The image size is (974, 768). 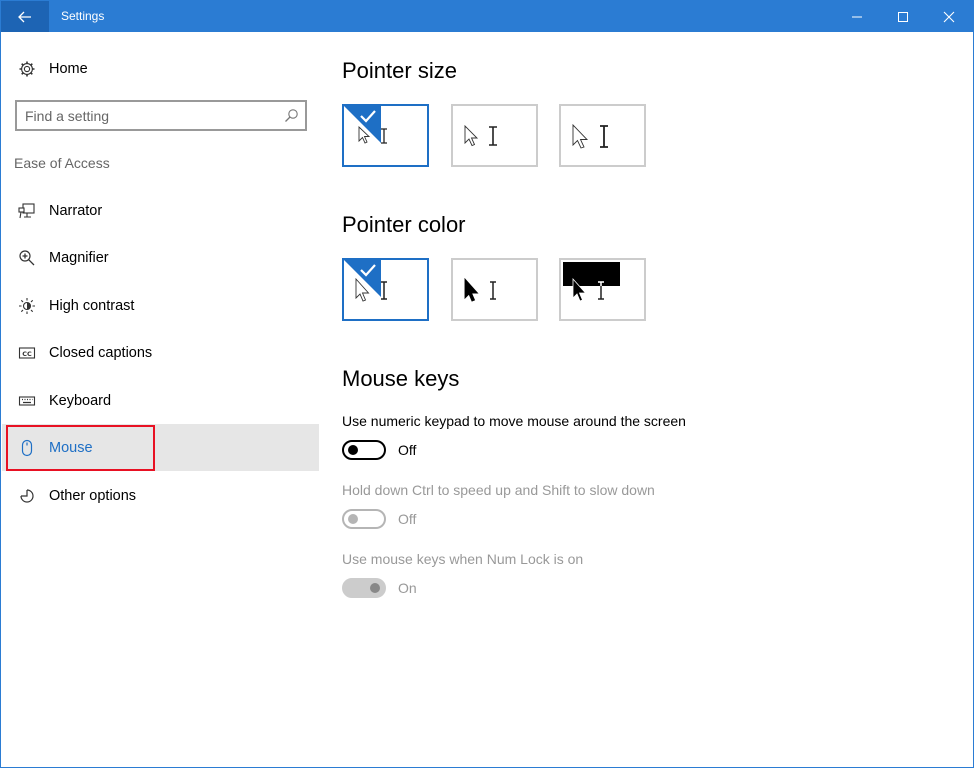 What do you see at coordinates (494, 289) in the screenshot?
I see `pointer-color-black` at bounding box center [494, 289].